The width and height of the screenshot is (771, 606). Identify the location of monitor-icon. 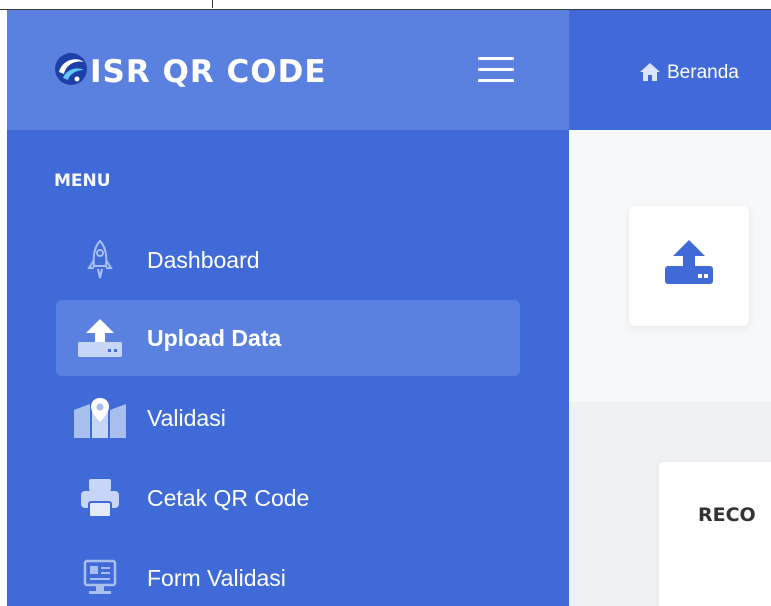
(100, 578).